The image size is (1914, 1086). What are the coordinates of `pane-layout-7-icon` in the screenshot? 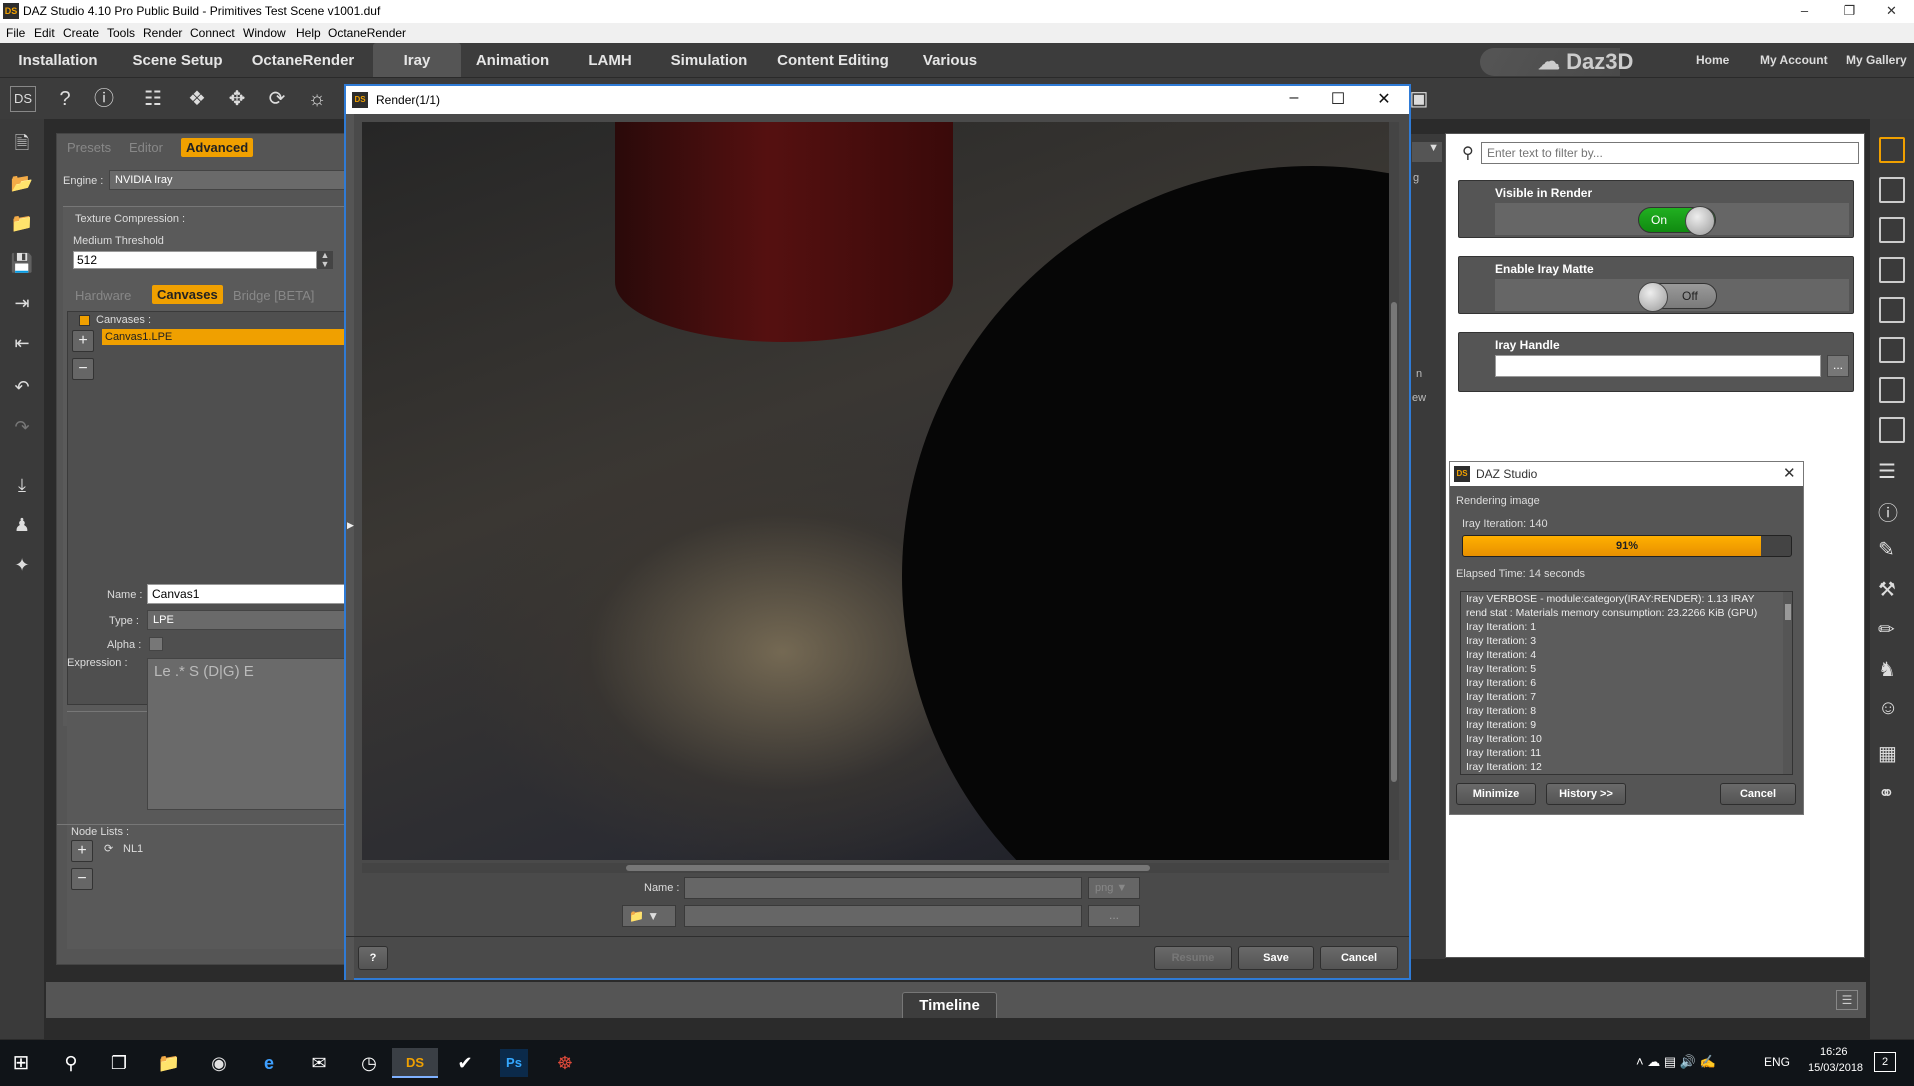 It's located at (1892, 390).